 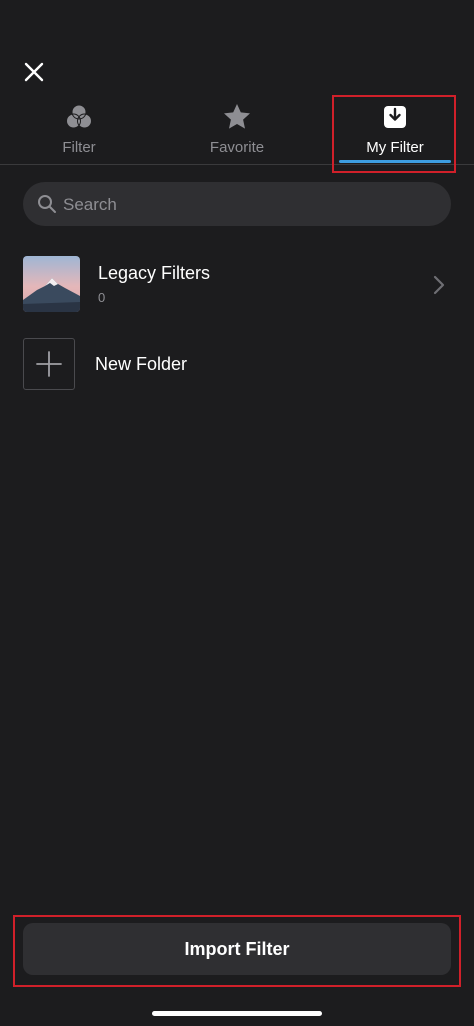 I want to click on search-input, so click(x=248, y=205).